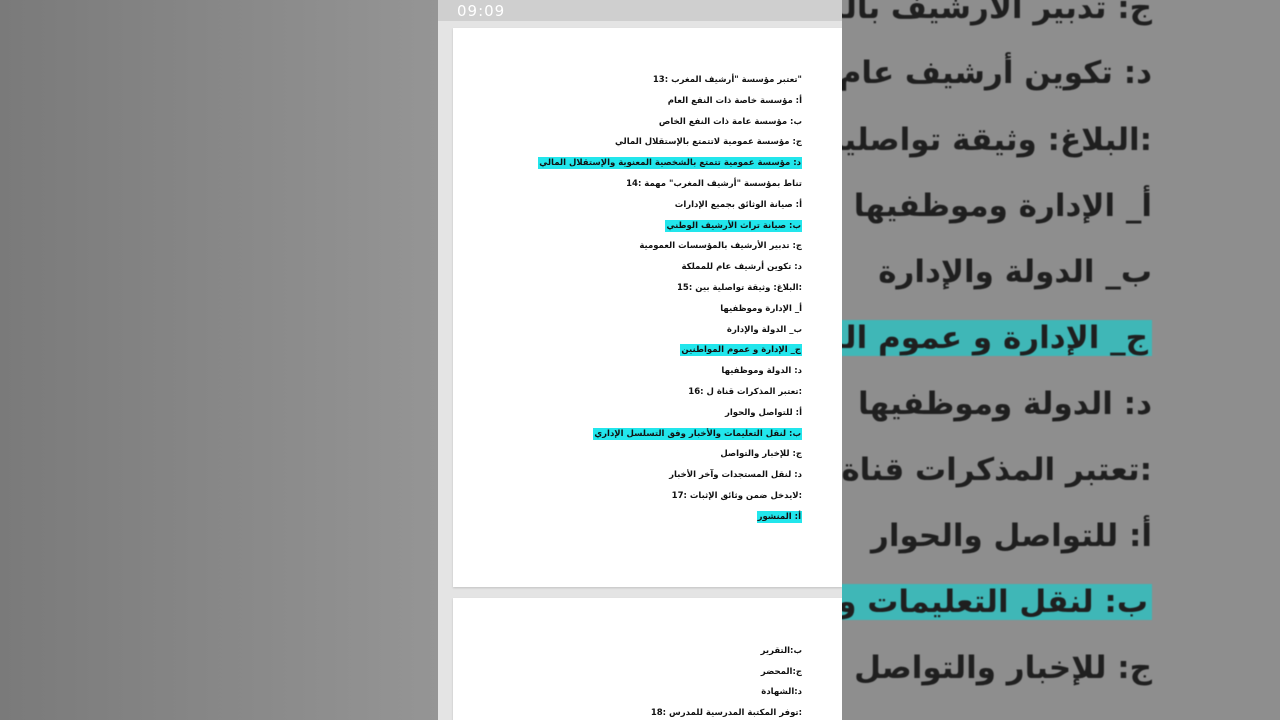  What do you see at coordinates (736, 496) in the screenshot?
I see `question-text-line: :لايدخل ضمن وثائق الإثبات :17` at bounding box center [736, 496].